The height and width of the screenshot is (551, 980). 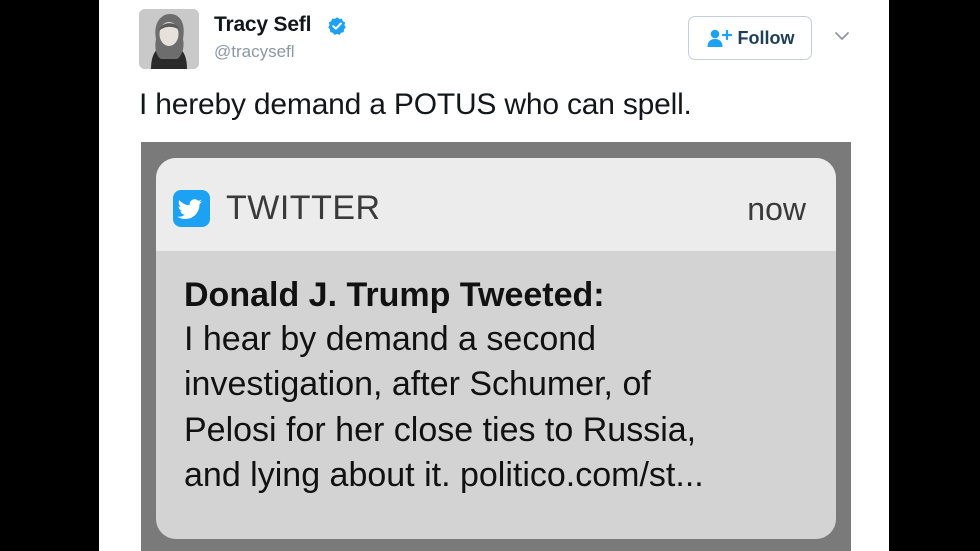 I want to click on notification-body-line: Pelosi for her close ties to Russia,, so click(x=440, y=430).